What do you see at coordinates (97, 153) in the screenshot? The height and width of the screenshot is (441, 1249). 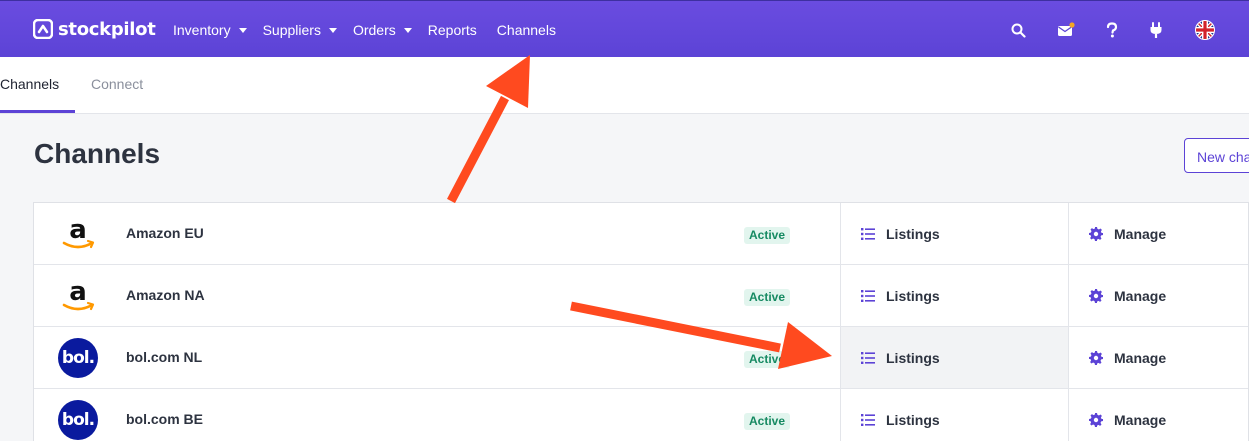 I see `page-title: Channels` at bounding box center [97, 153].